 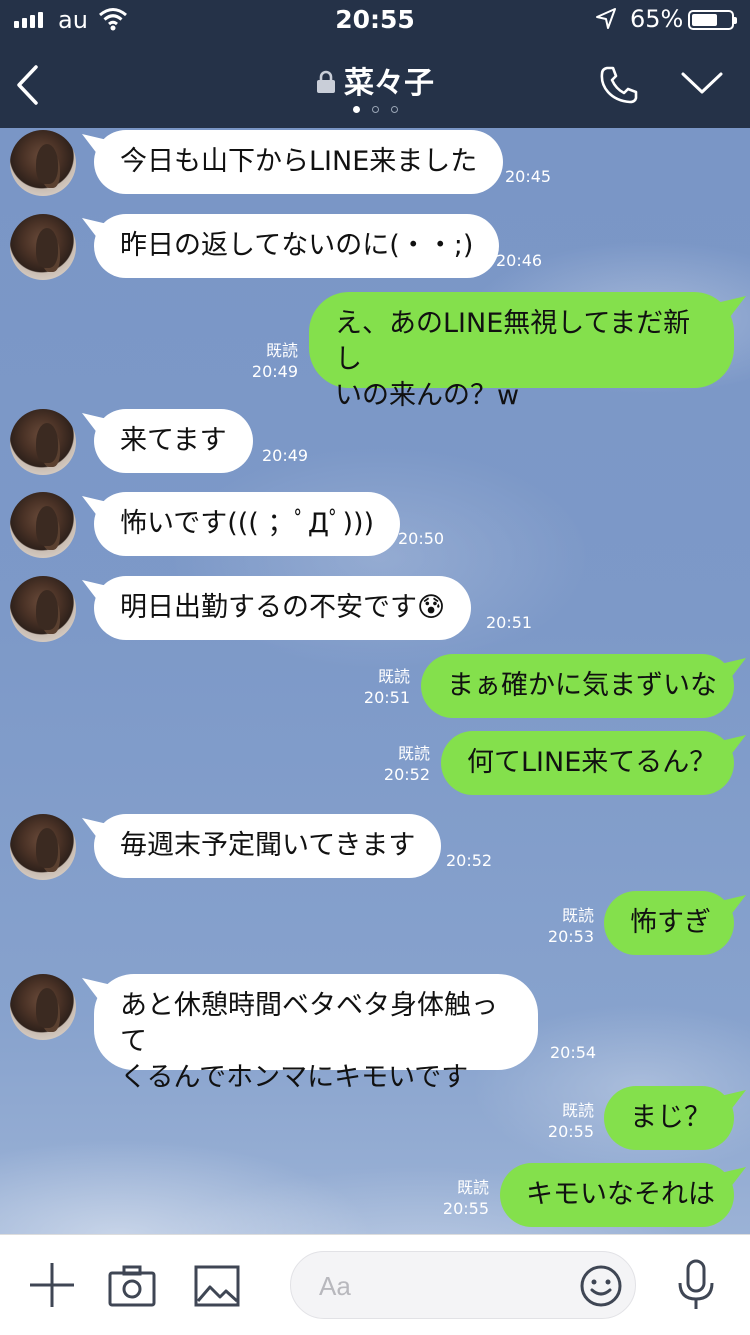 I want to click on battery-percentage: 65%, so click(x=657, y=19).